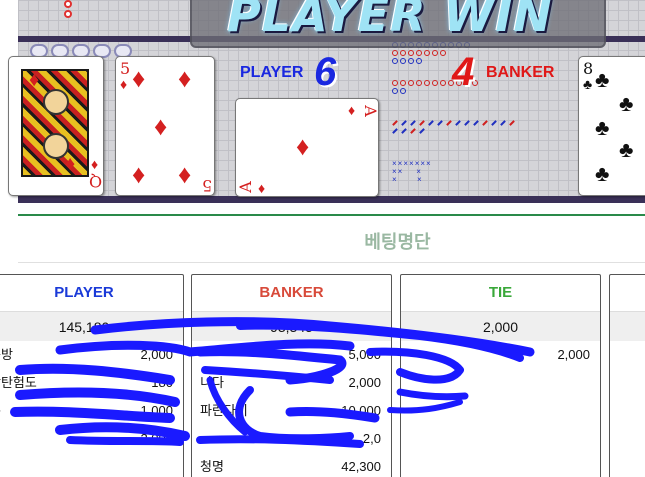 The height and width of the screenshot is (477, 645). I want to click on list-item: 킴 2,000, so click(91, 439).